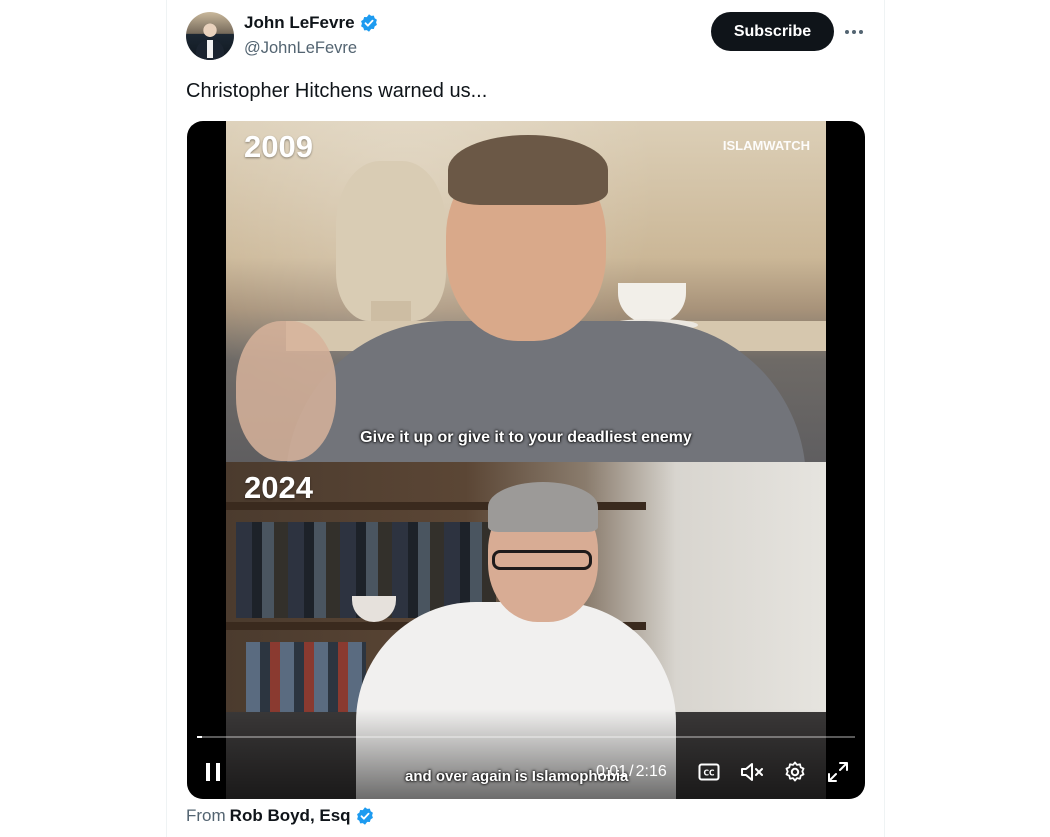  What do you see at coordinates (766, 145) in the screenshot?
I see `video-watermark: ISLAMWATCH` at bounding box center [766, 145].